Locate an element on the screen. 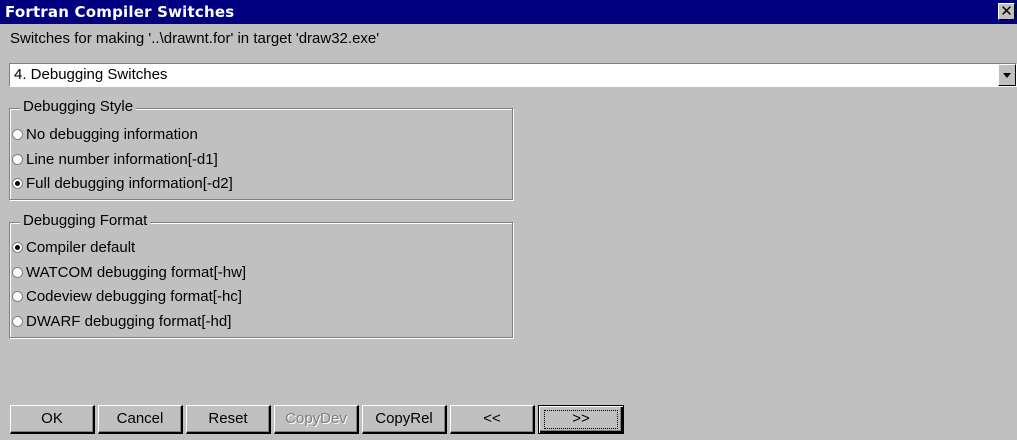 Image resolution: width=1017 pixels, height=440 pixels. debugging-format-label: Debugging Format is located at coordinates (85, 220).